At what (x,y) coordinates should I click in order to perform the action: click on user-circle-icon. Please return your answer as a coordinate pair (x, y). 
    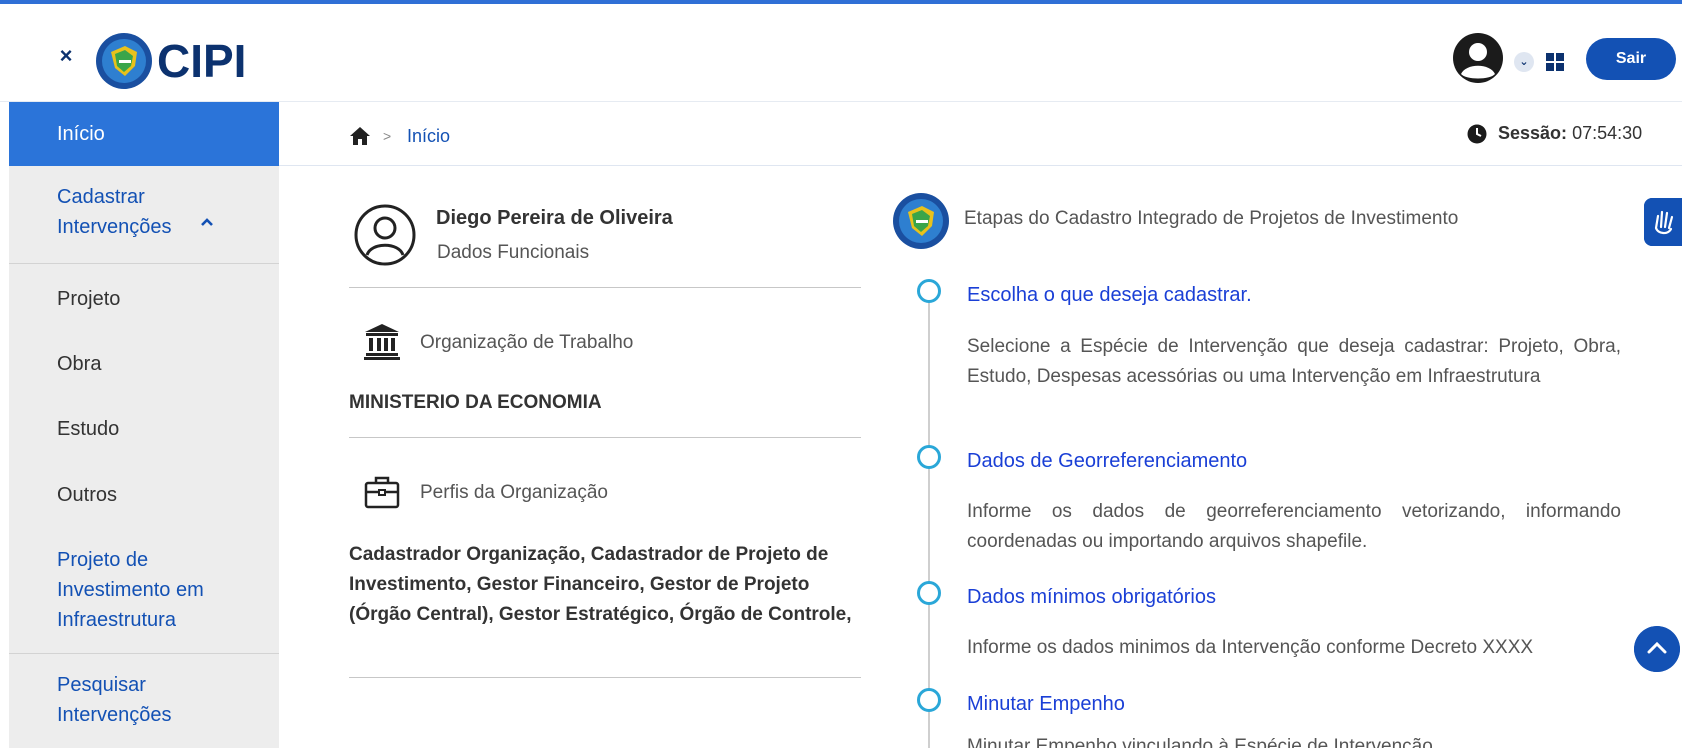
    Looking at the image, I should click on (385, 235).